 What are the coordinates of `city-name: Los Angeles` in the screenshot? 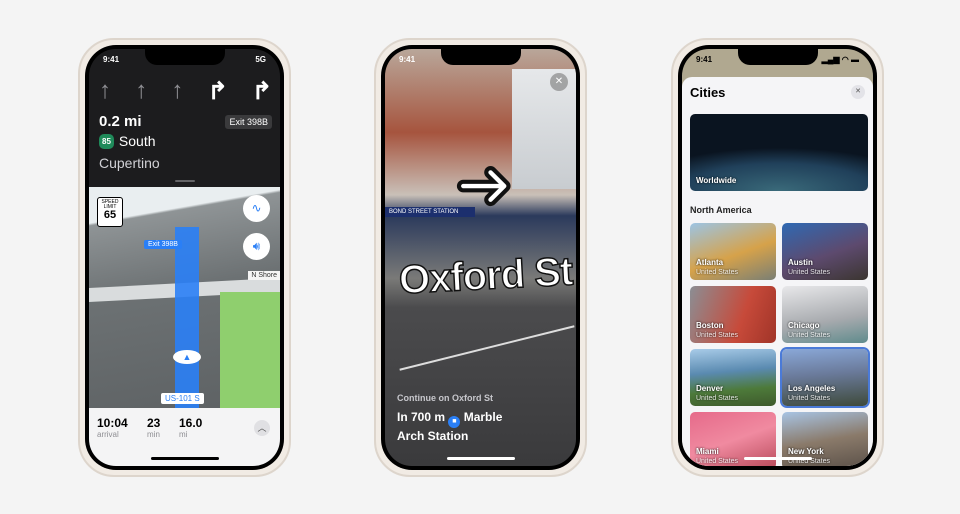 It's located at (812, 388).